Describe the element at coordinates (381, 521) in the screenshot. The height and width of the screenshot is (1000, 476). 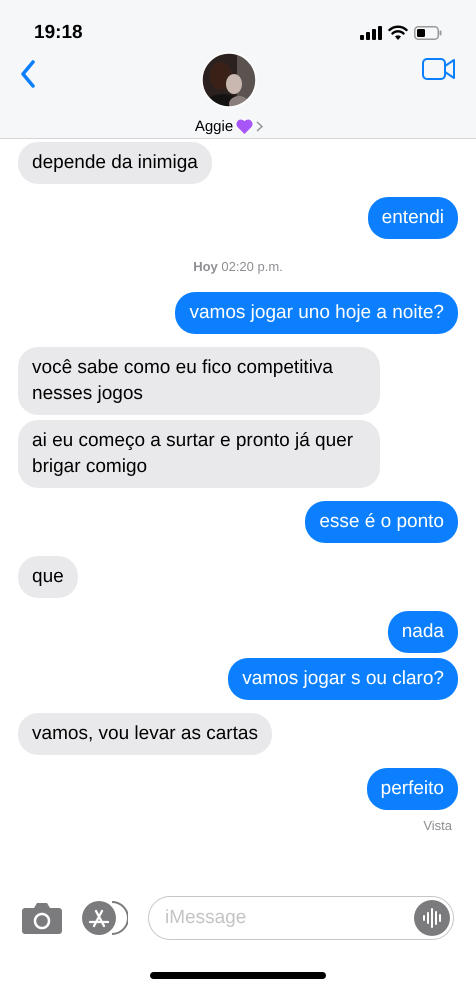
I see `sent-message: esse é o ponto` at that location.